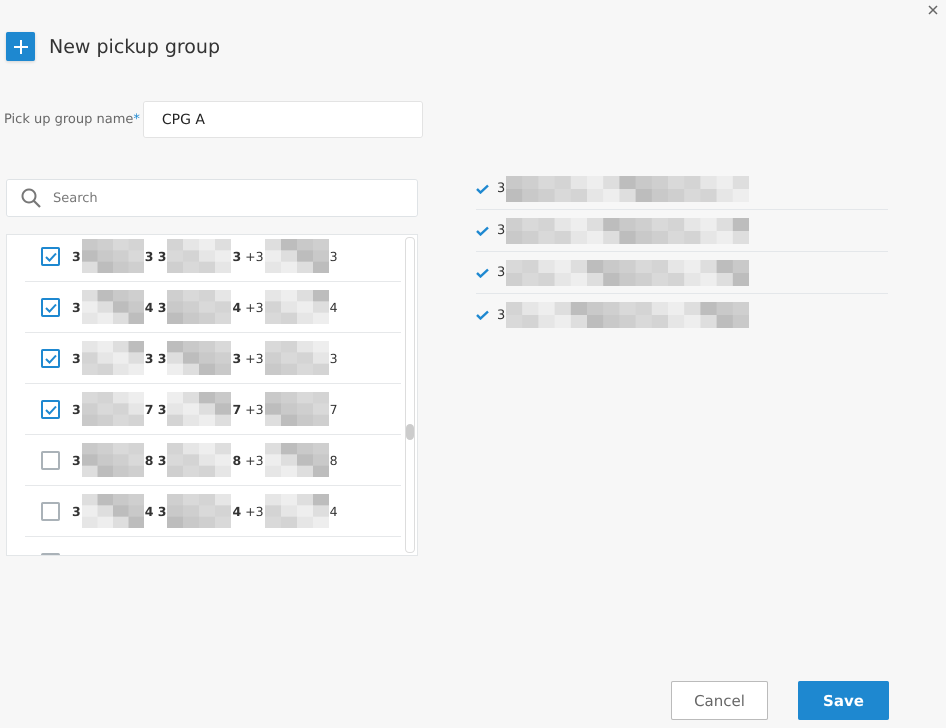  I want to click on name-field: CPG A, so click(282, 119).